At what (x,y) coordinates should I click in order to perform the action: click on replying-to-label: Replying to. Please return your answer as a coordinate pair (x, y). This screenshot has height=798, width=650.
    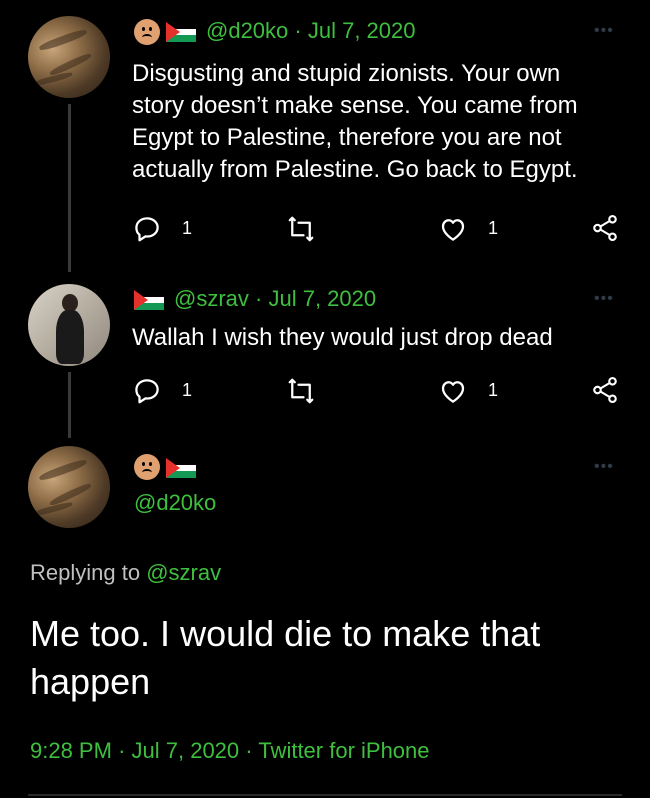
    Looking at the image, I should click on (85, 572).